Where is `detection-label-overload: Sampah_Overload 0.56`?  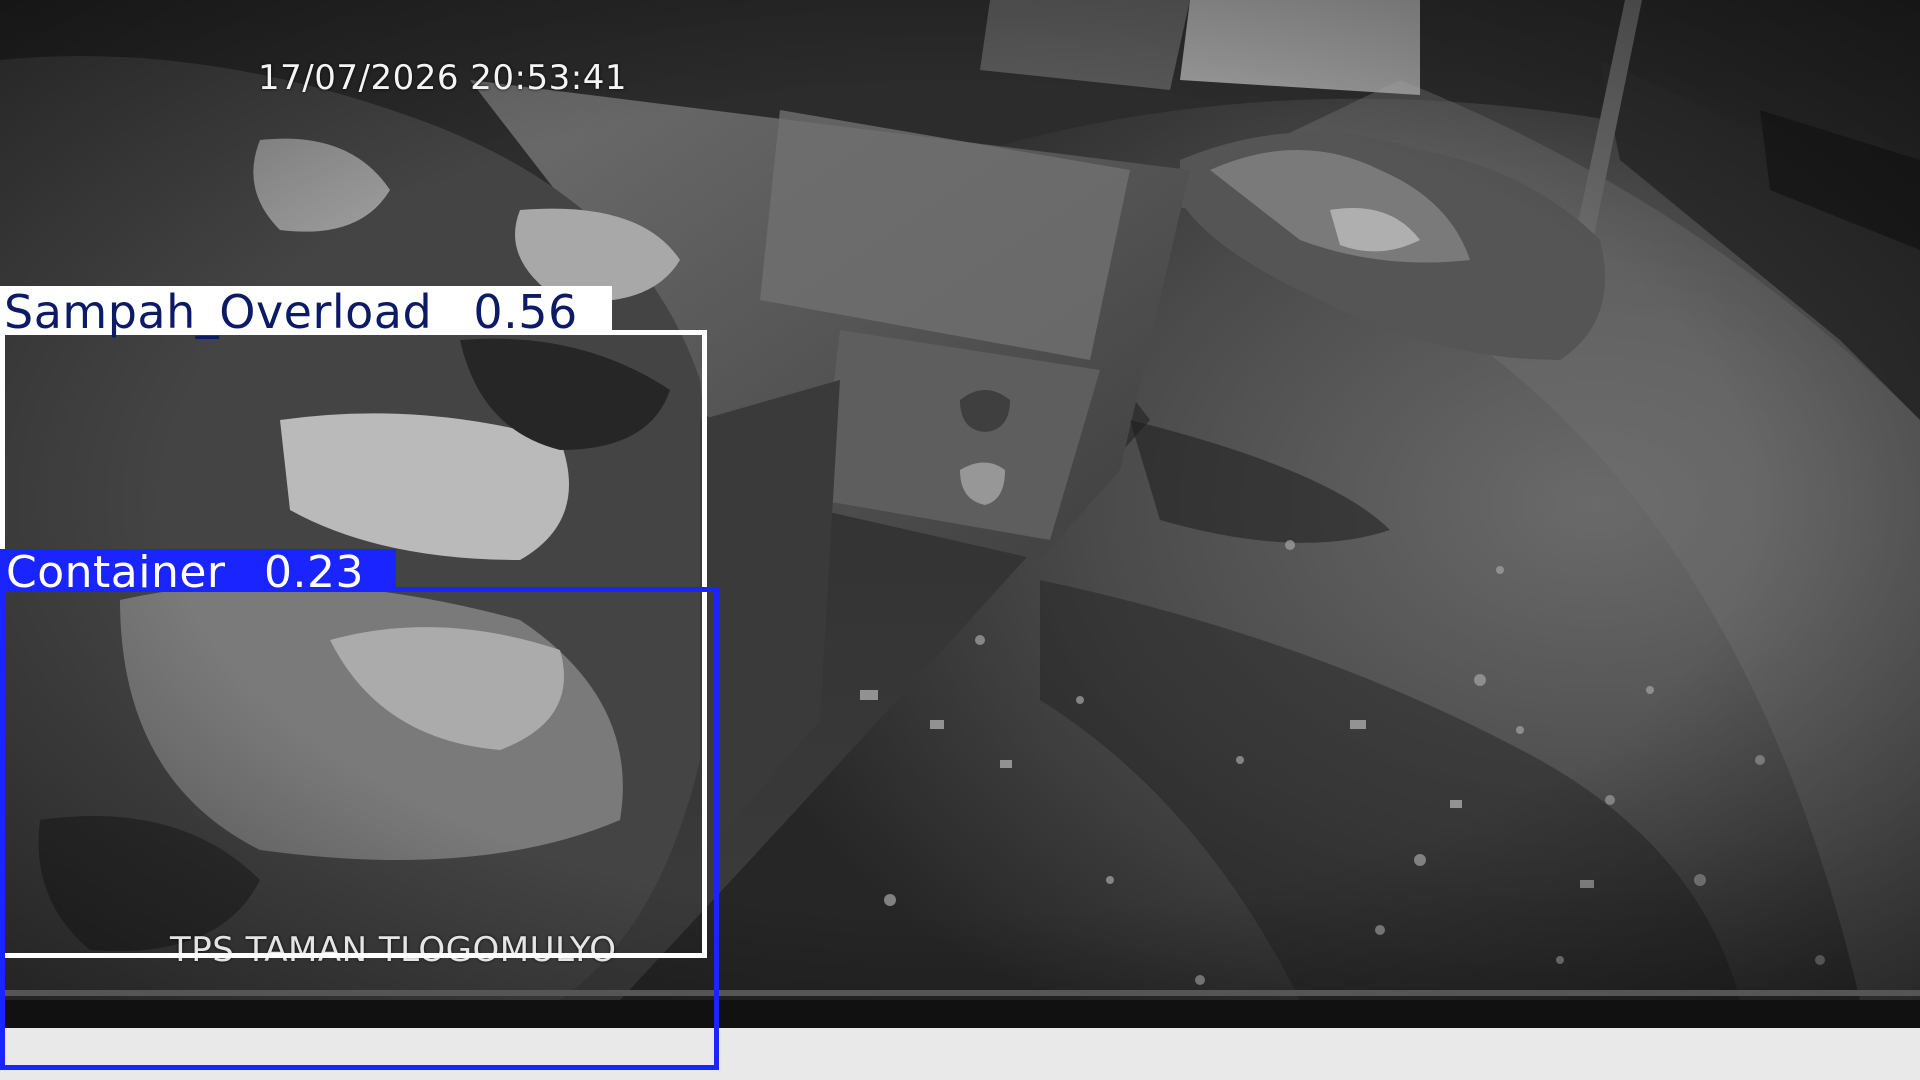 detection-label-overload: Sampah_Overload 0.56 is located at coordinates (306, 310).